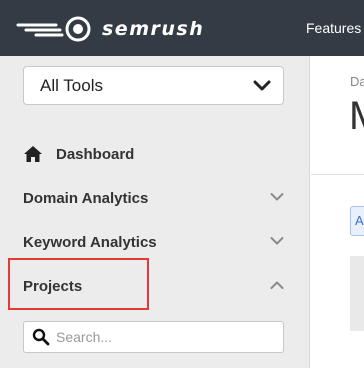  Describe the element at coordinates (337, 212) in the screenshot. I see `main-content: Da M A` at that location.